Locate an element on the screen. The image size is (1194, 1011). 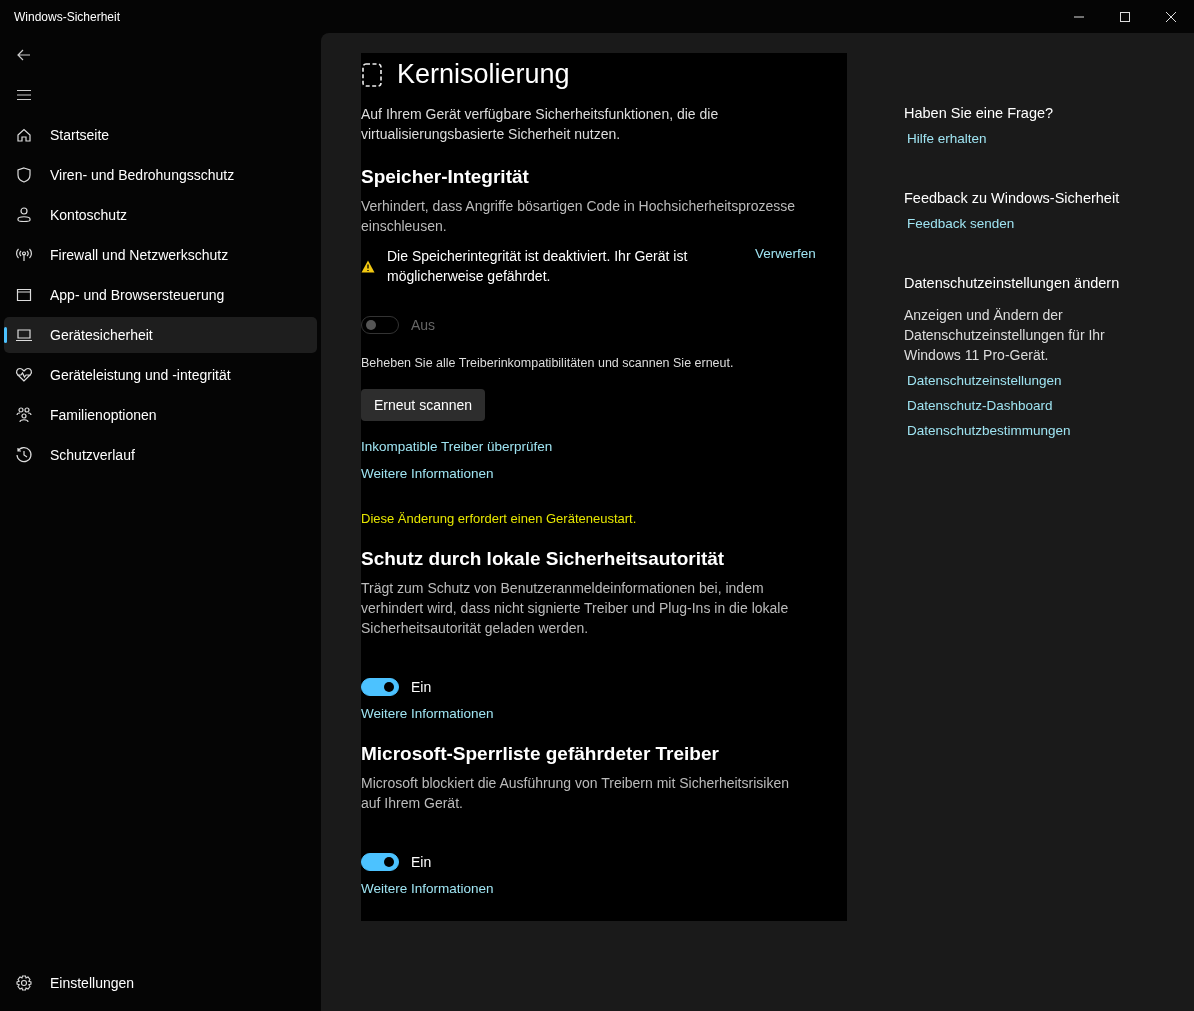
aside-text: Anzeigen und Ändern der Datenschutzeinstellungen für Ihr Windows 11 Pro-Gerät. is located at coordinates (1005, 335).